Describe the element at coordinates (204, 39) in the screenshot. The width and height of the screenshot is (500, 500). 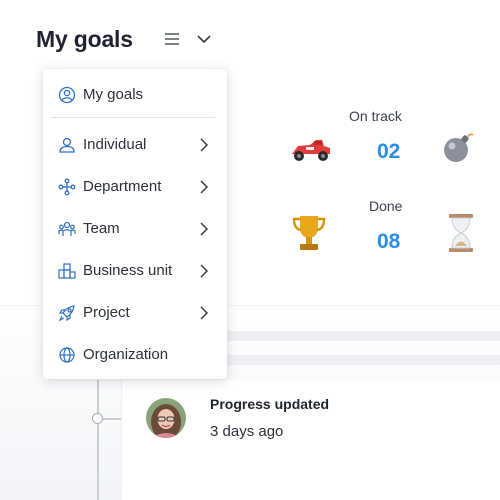
I see `chevron-down-icon` at that location.